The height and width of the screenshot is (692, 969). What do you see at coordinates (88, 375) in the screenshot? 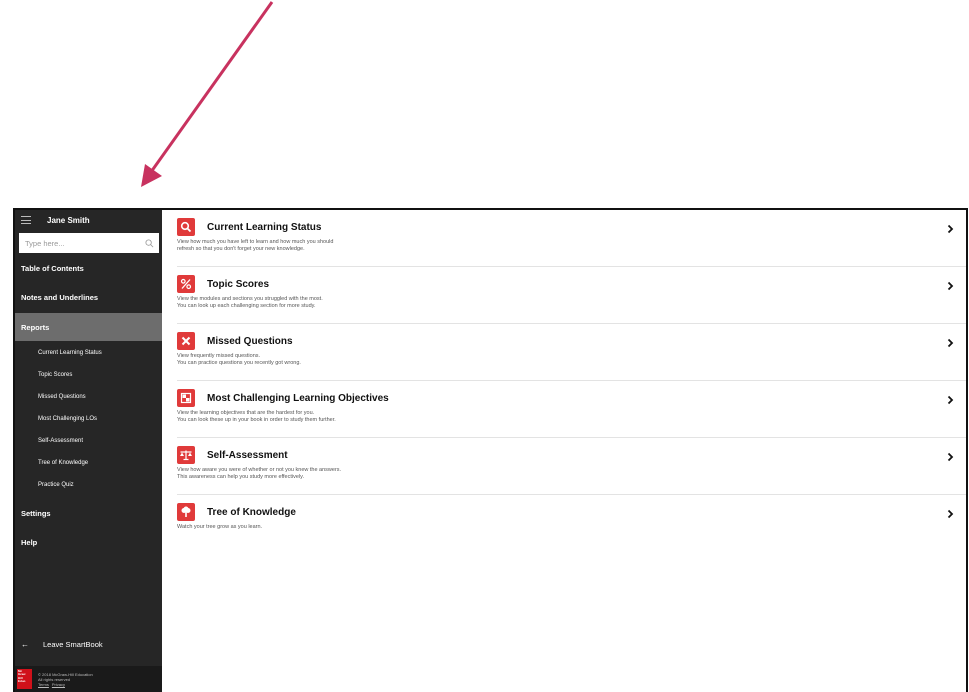
I see `nav-topic-scores: Topic Scores` at bounding box center [88, 375].